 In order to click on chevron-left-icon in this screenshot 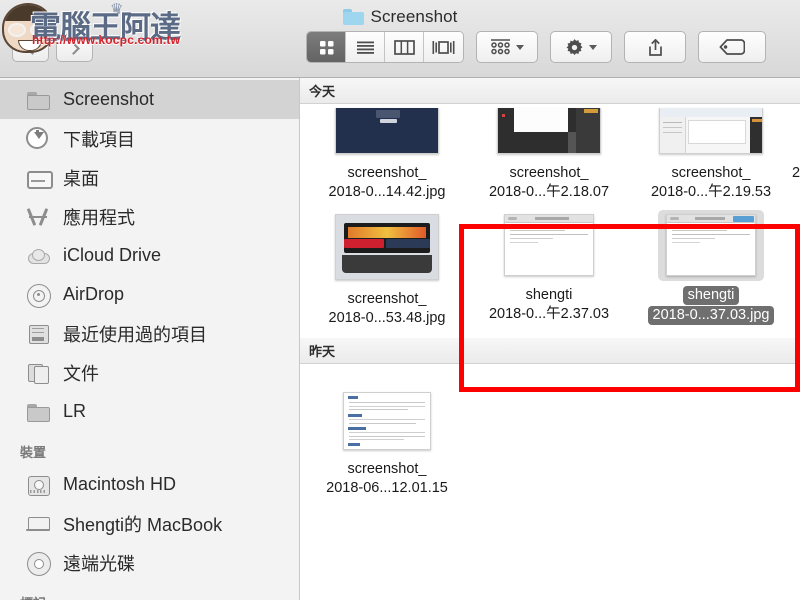, I will do `click(32, 48)`.